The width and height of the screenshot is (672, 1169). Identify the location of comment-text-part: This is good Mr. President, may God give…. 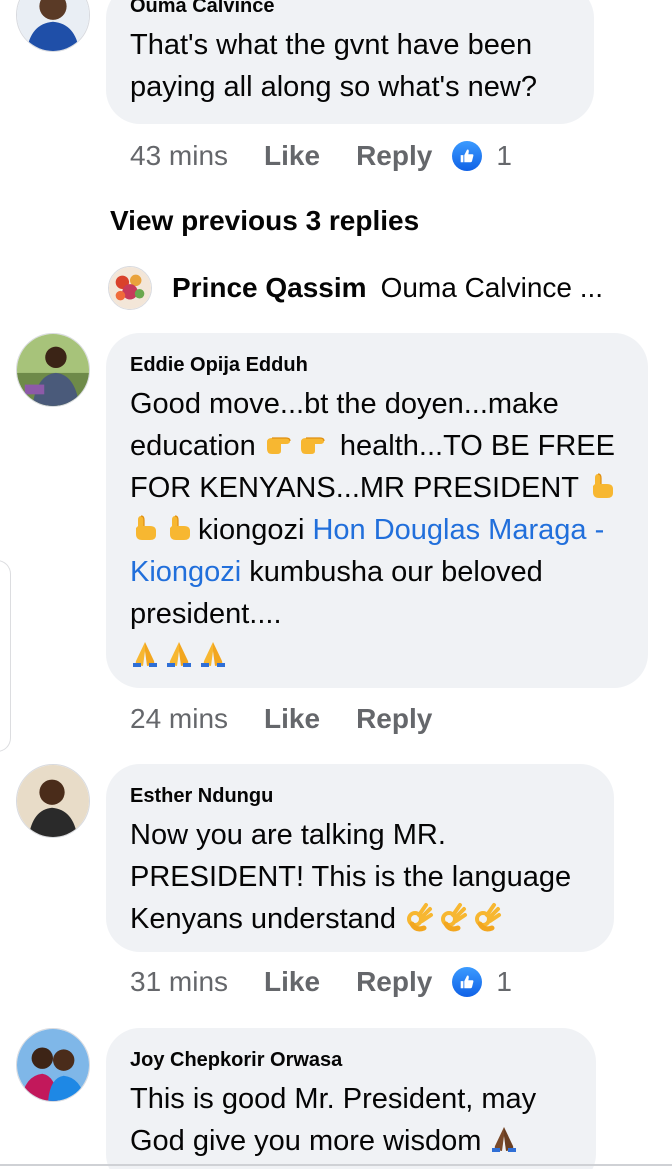
(333, 1120).